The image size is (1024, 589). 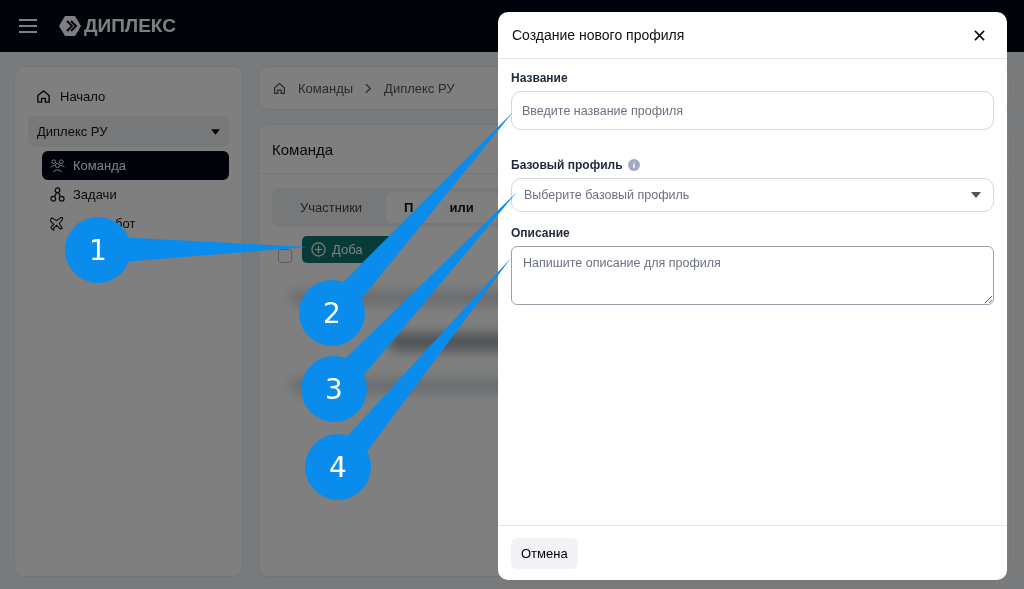 What do you see at coordinates (326, 88) in the screenshot?
I see `breadcrumb-link: Команды` at bounding box center [326, 88].